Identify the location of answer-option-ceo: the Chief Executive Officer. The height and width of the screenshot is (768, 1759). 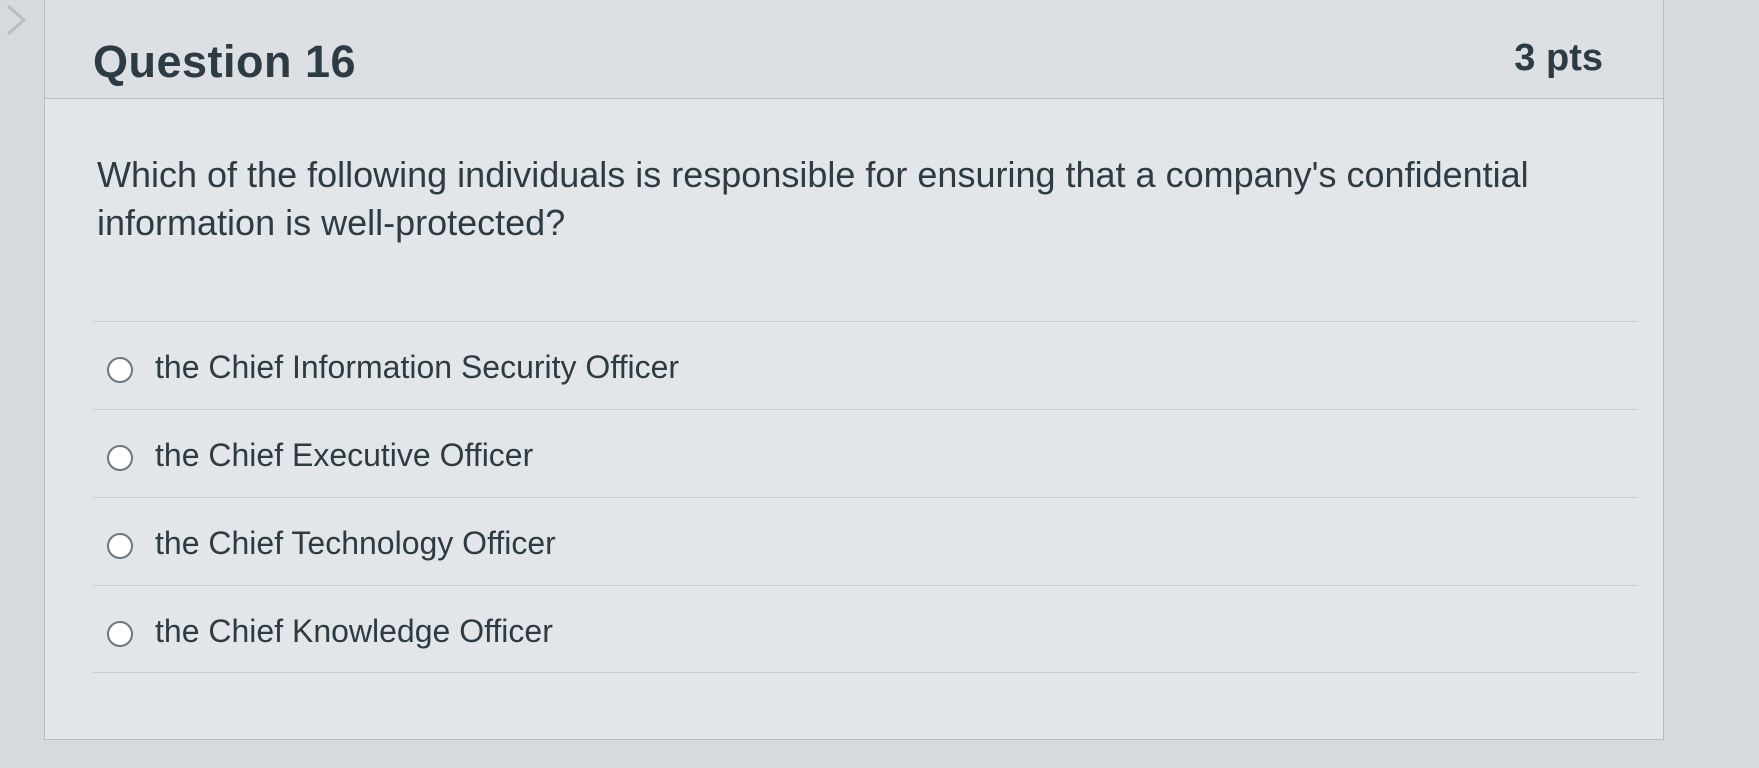
(865, 453).